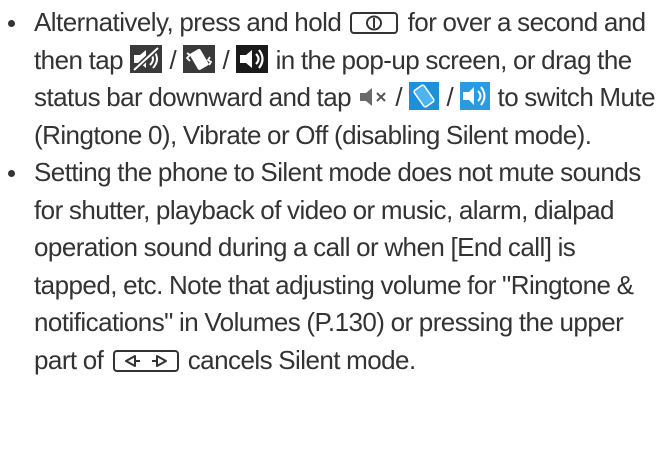 This screenshot has width=667, height=449. Describe the element at coordinates (252, 58) in the screenshot. I see `sound-on-speaker-icon` at that location.